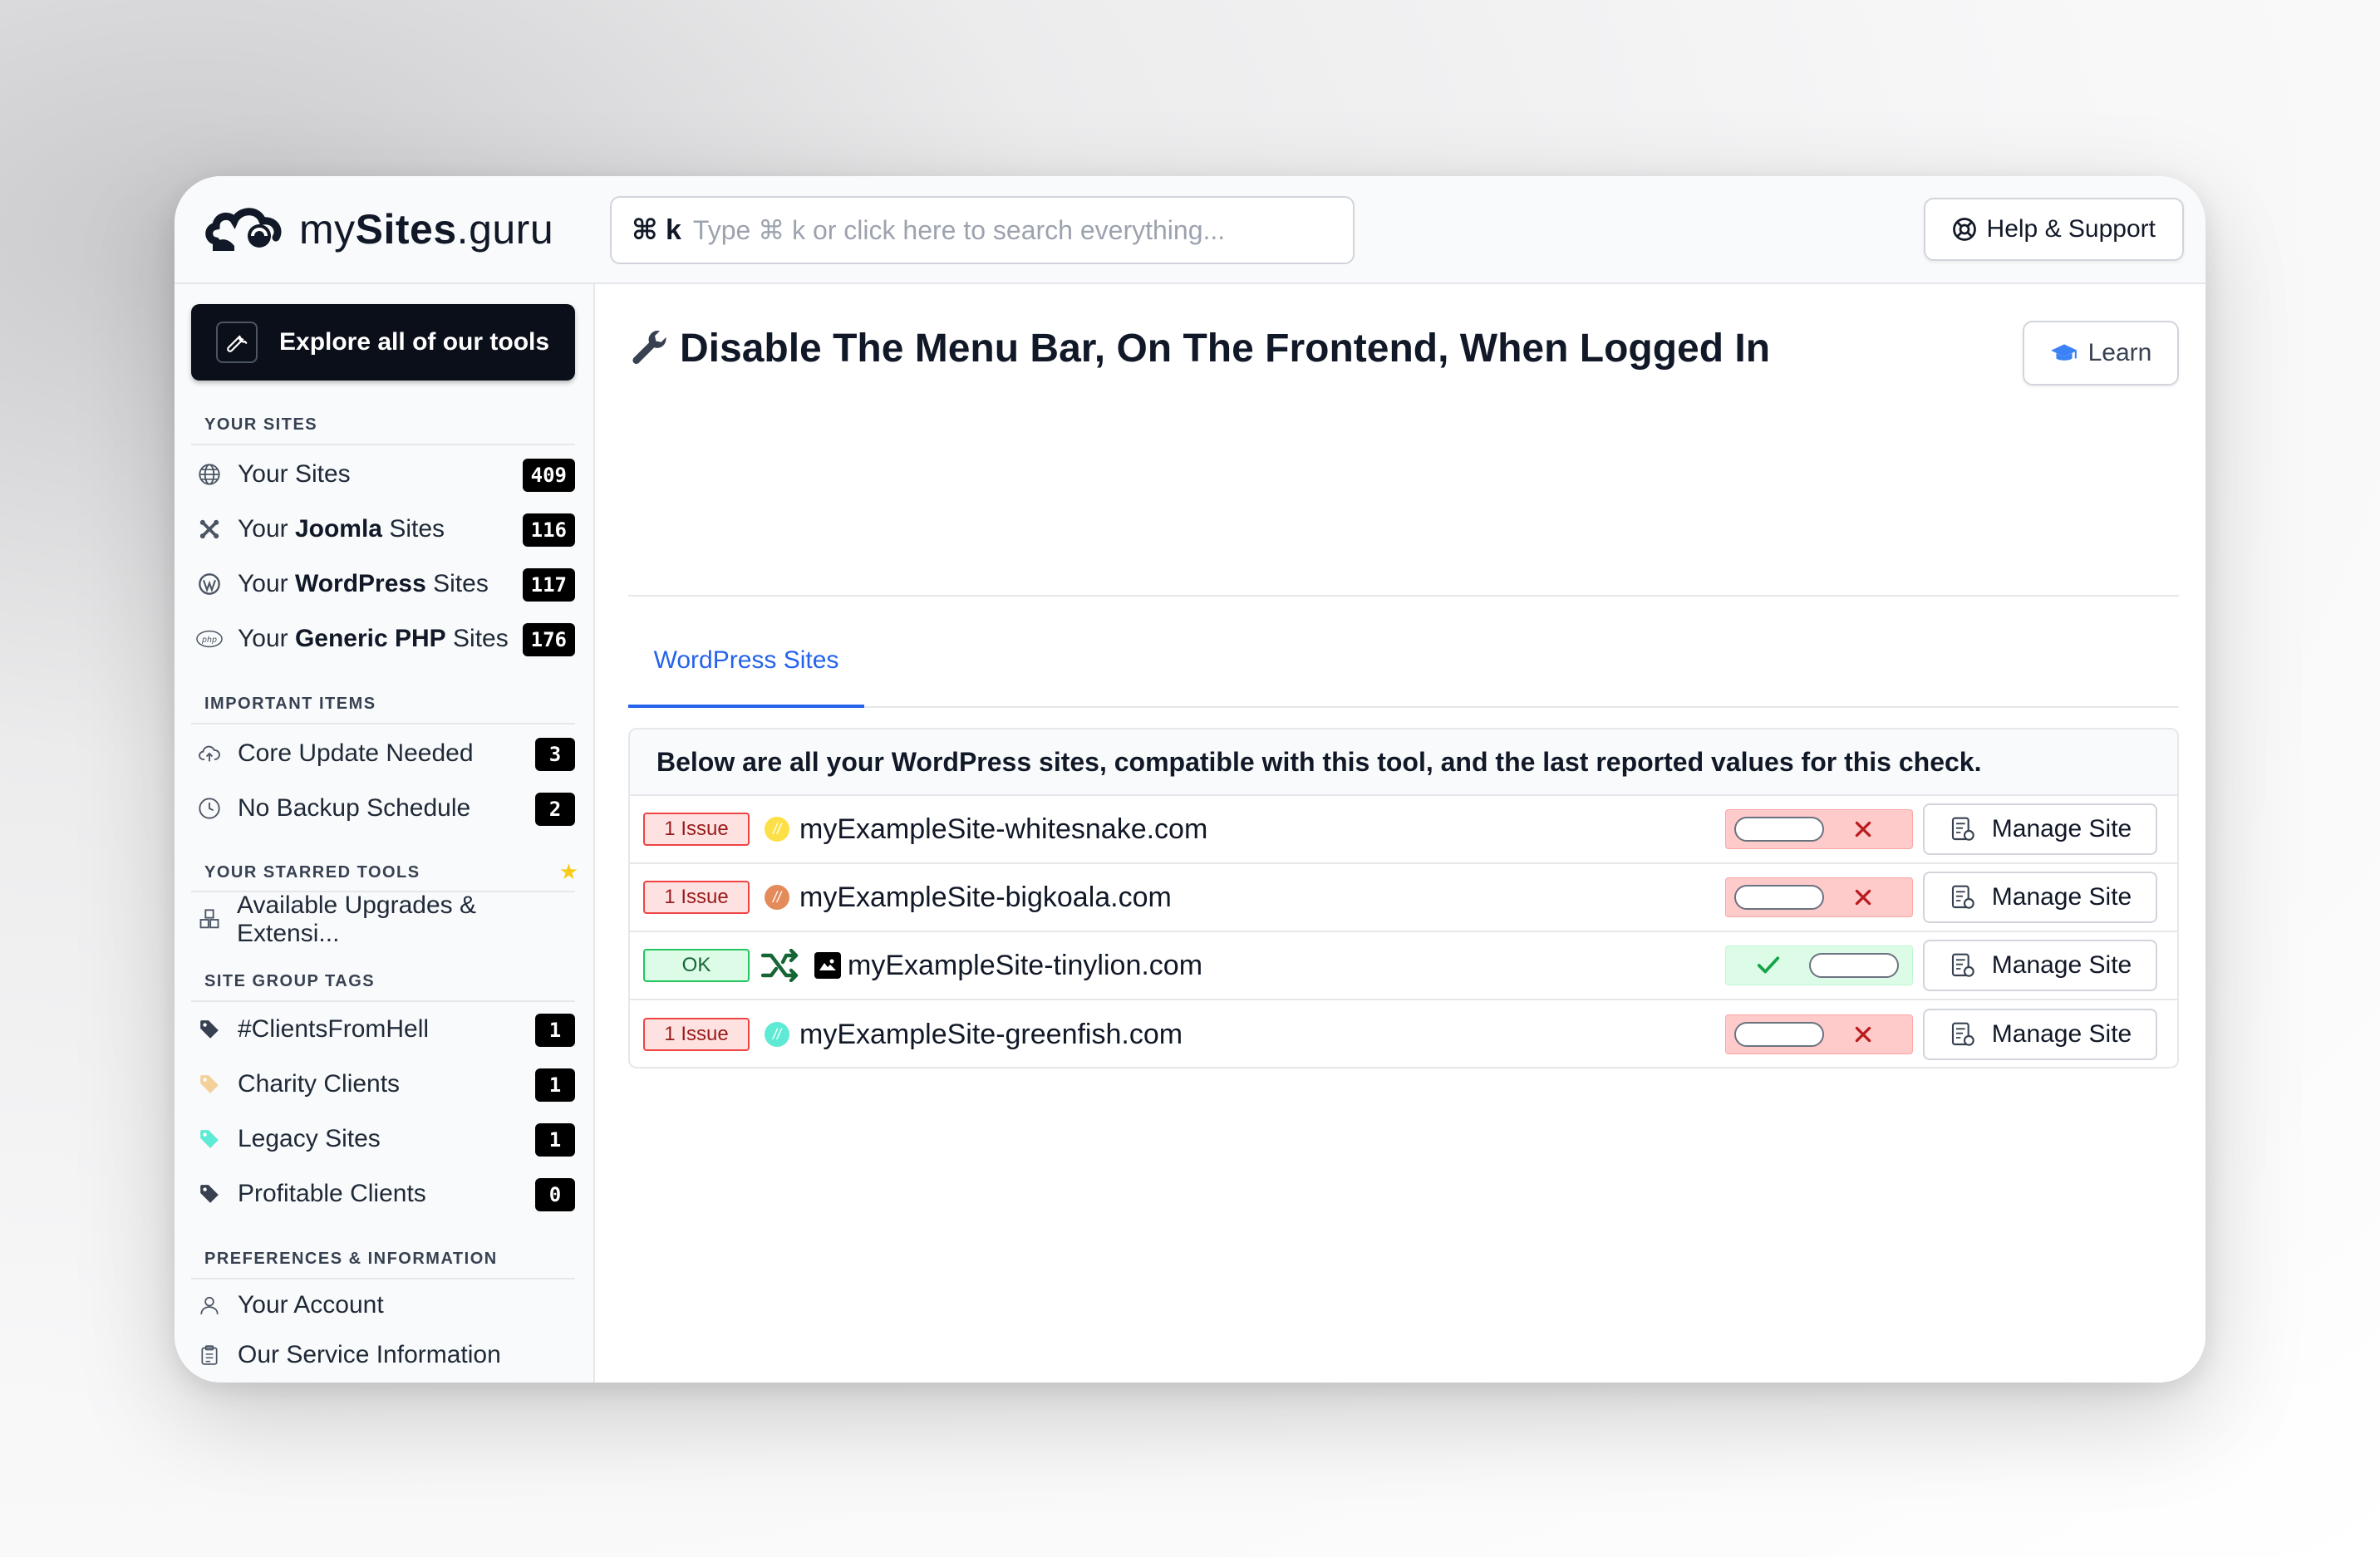  What do you see at coordinates (383, 639) in the screenshot?
I see `sidebar-item-php-sites: php Your Generic PHP Sites 176` at bounding box center [383, 639].